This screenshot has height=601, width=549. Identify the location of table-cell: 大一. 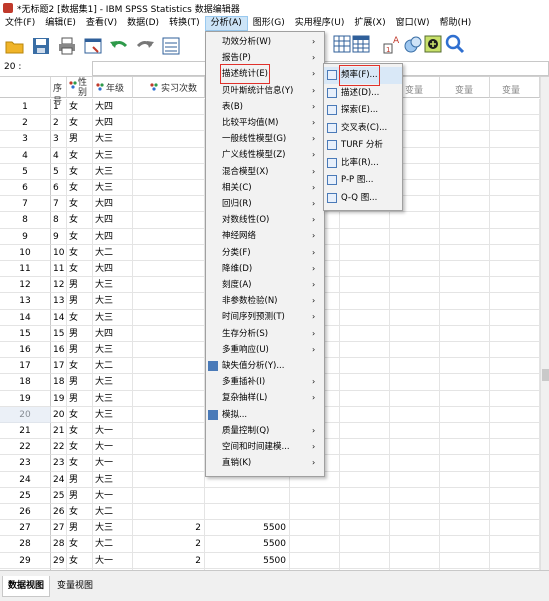
(113, 463).